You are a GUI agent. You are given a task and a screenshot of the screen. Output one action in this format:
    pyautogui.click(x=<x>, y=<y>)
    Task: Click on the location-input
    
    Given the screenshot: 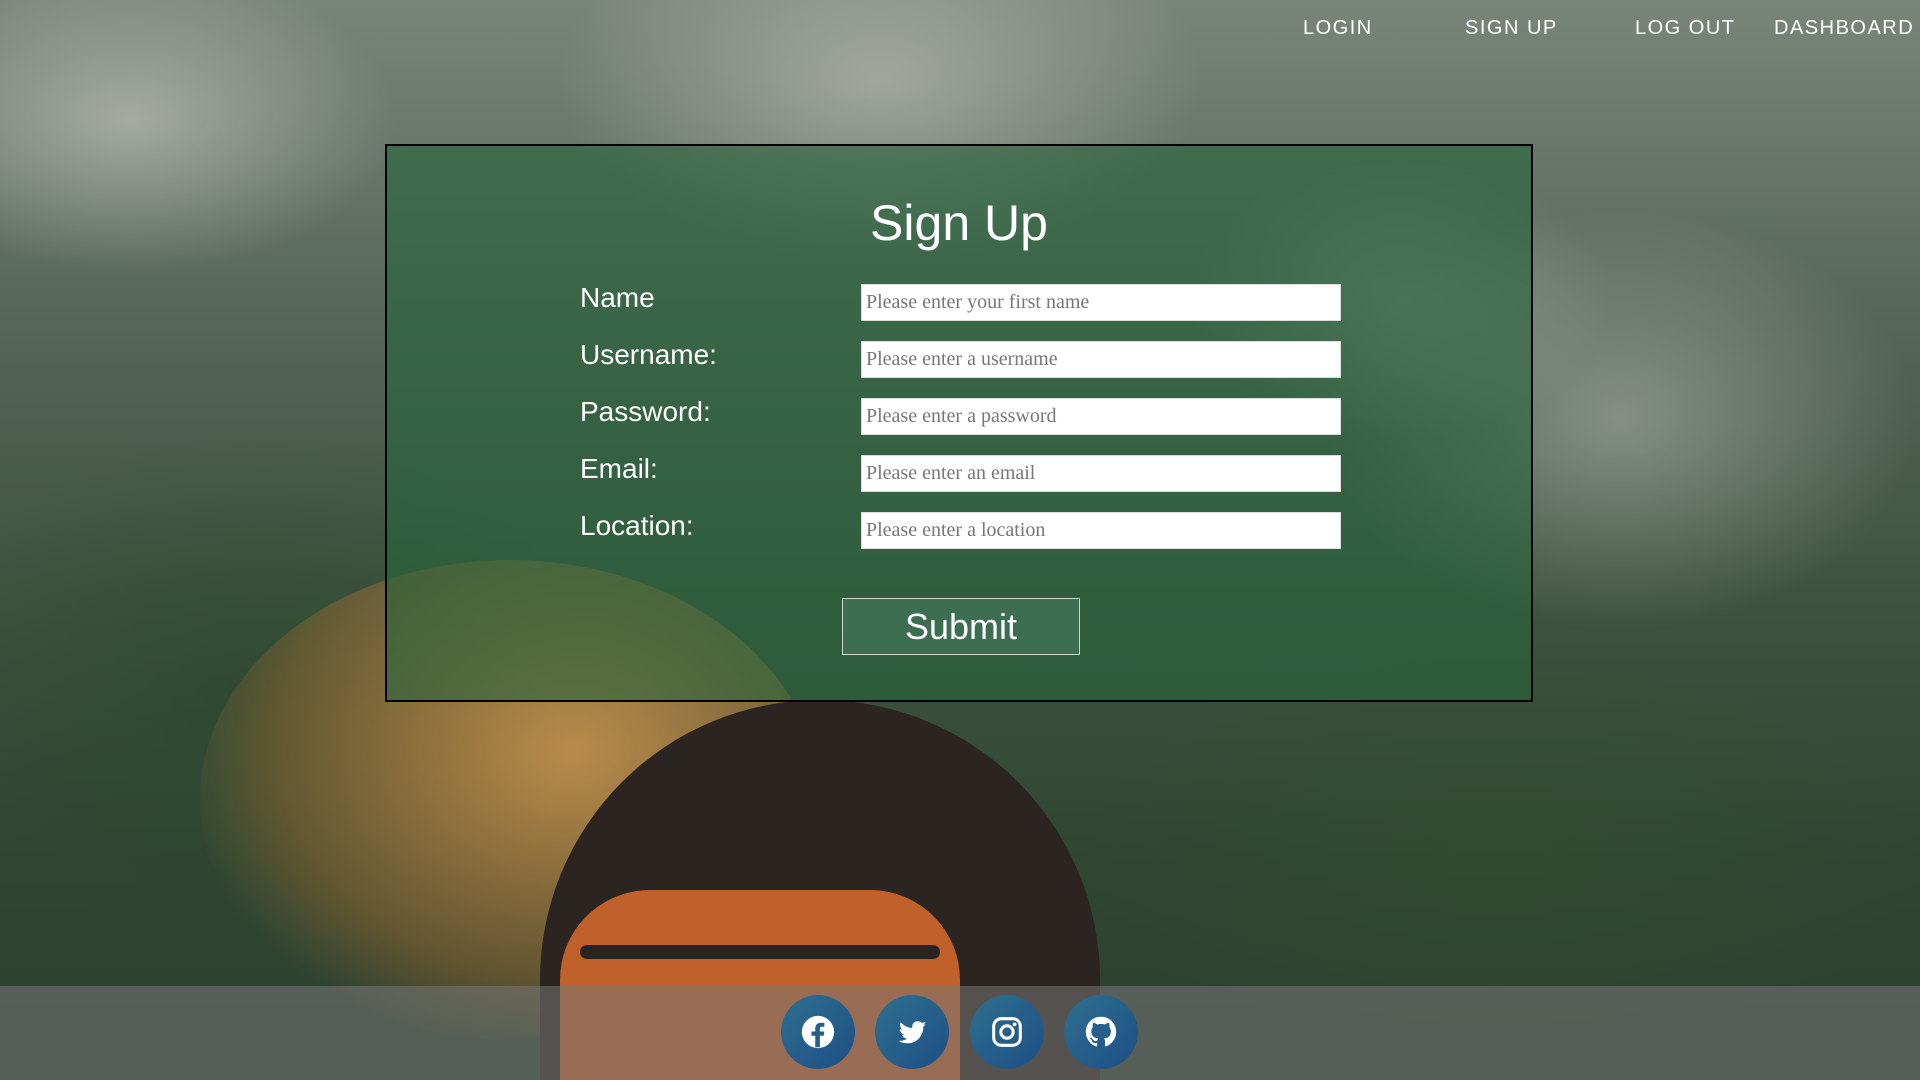 What is the action you would take?
    pyautogui.click(x=1101, y=530)
    